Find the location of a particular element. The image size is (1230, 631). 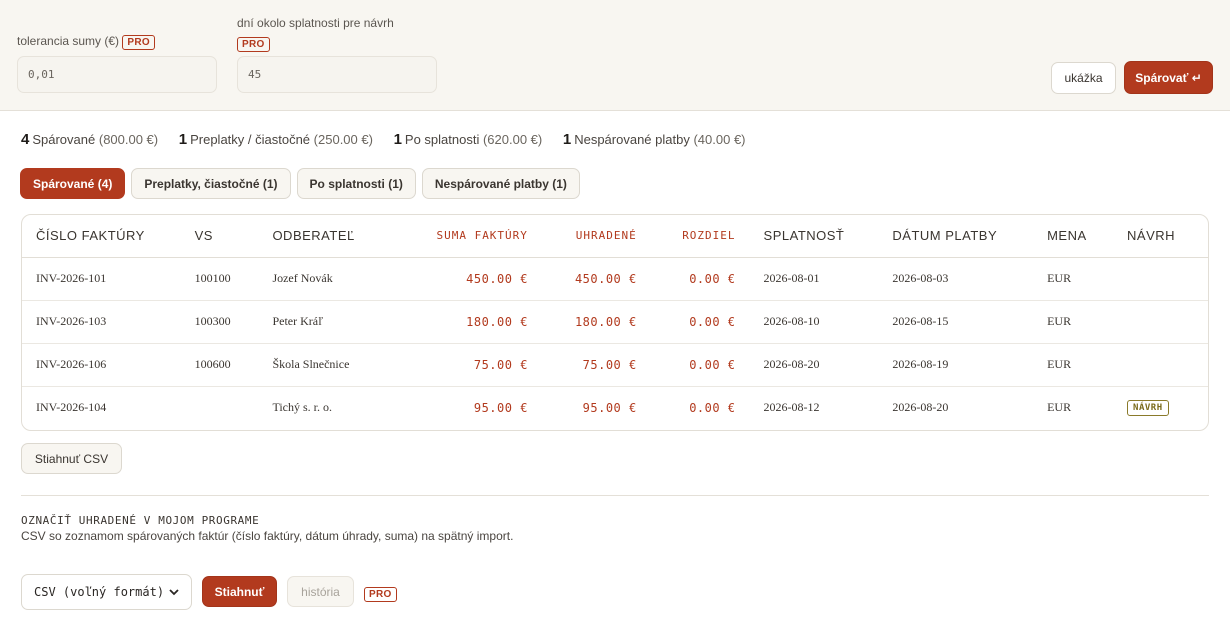

summary-overdue: 1 Po splatnosti (620.00 €) is located at coordinates (468, 139).